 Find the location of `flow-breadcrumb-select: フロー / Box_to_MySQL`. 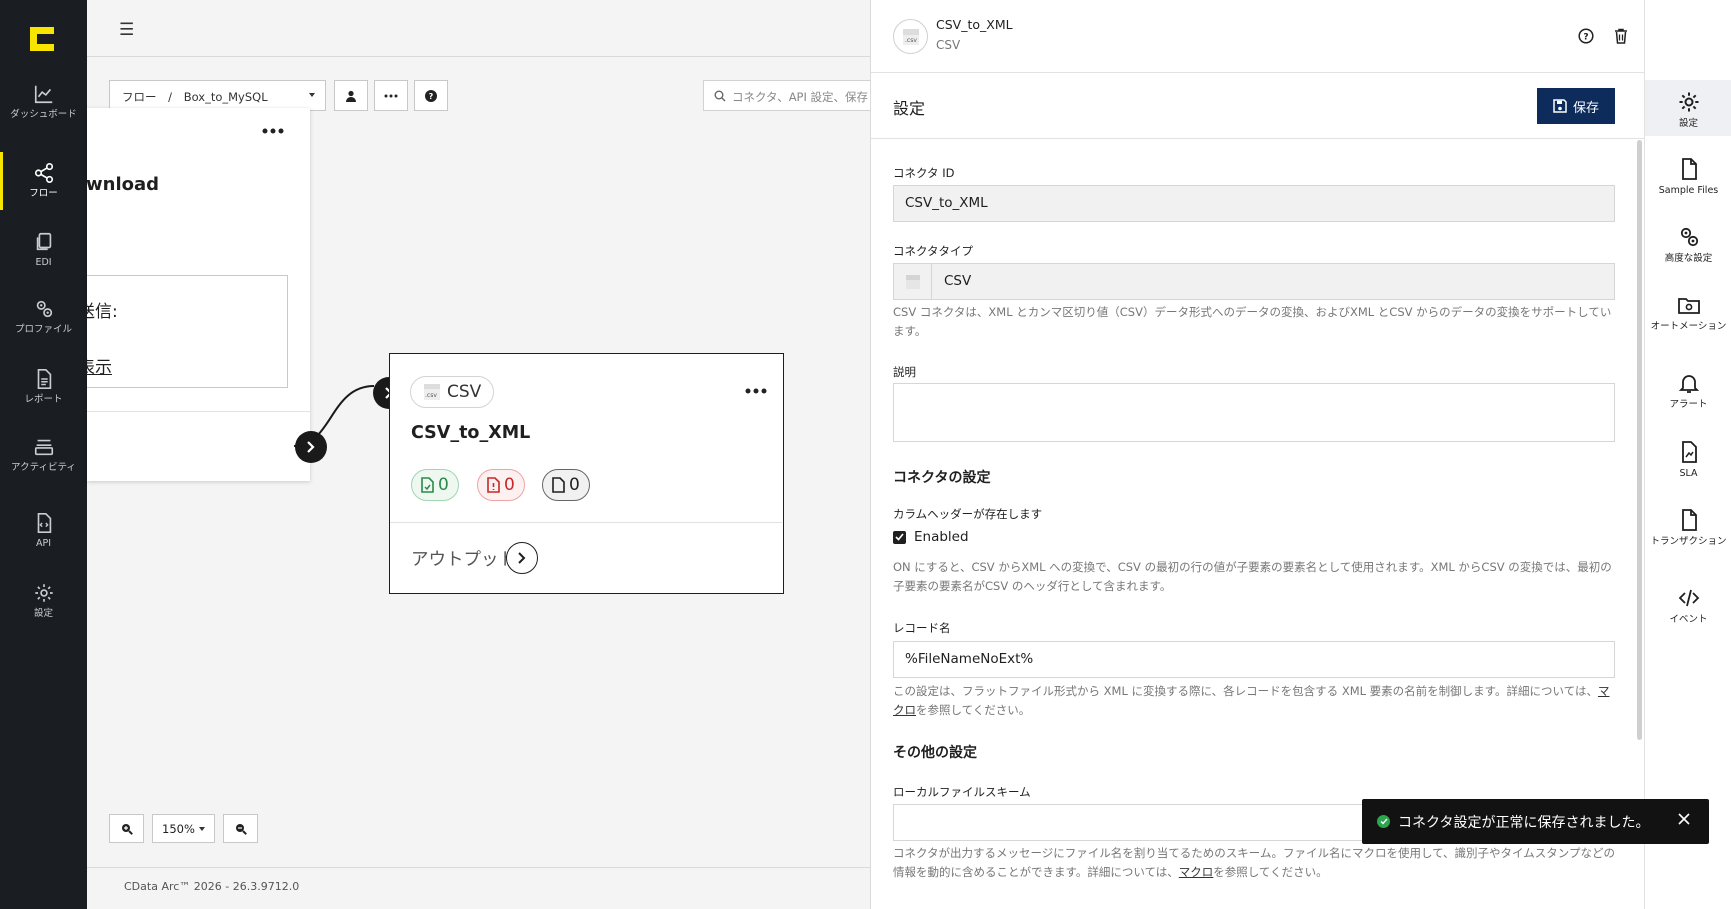

flow-breadcrumb-select: フロー / Box_to_MySQL is located at coordinates (217, 95).